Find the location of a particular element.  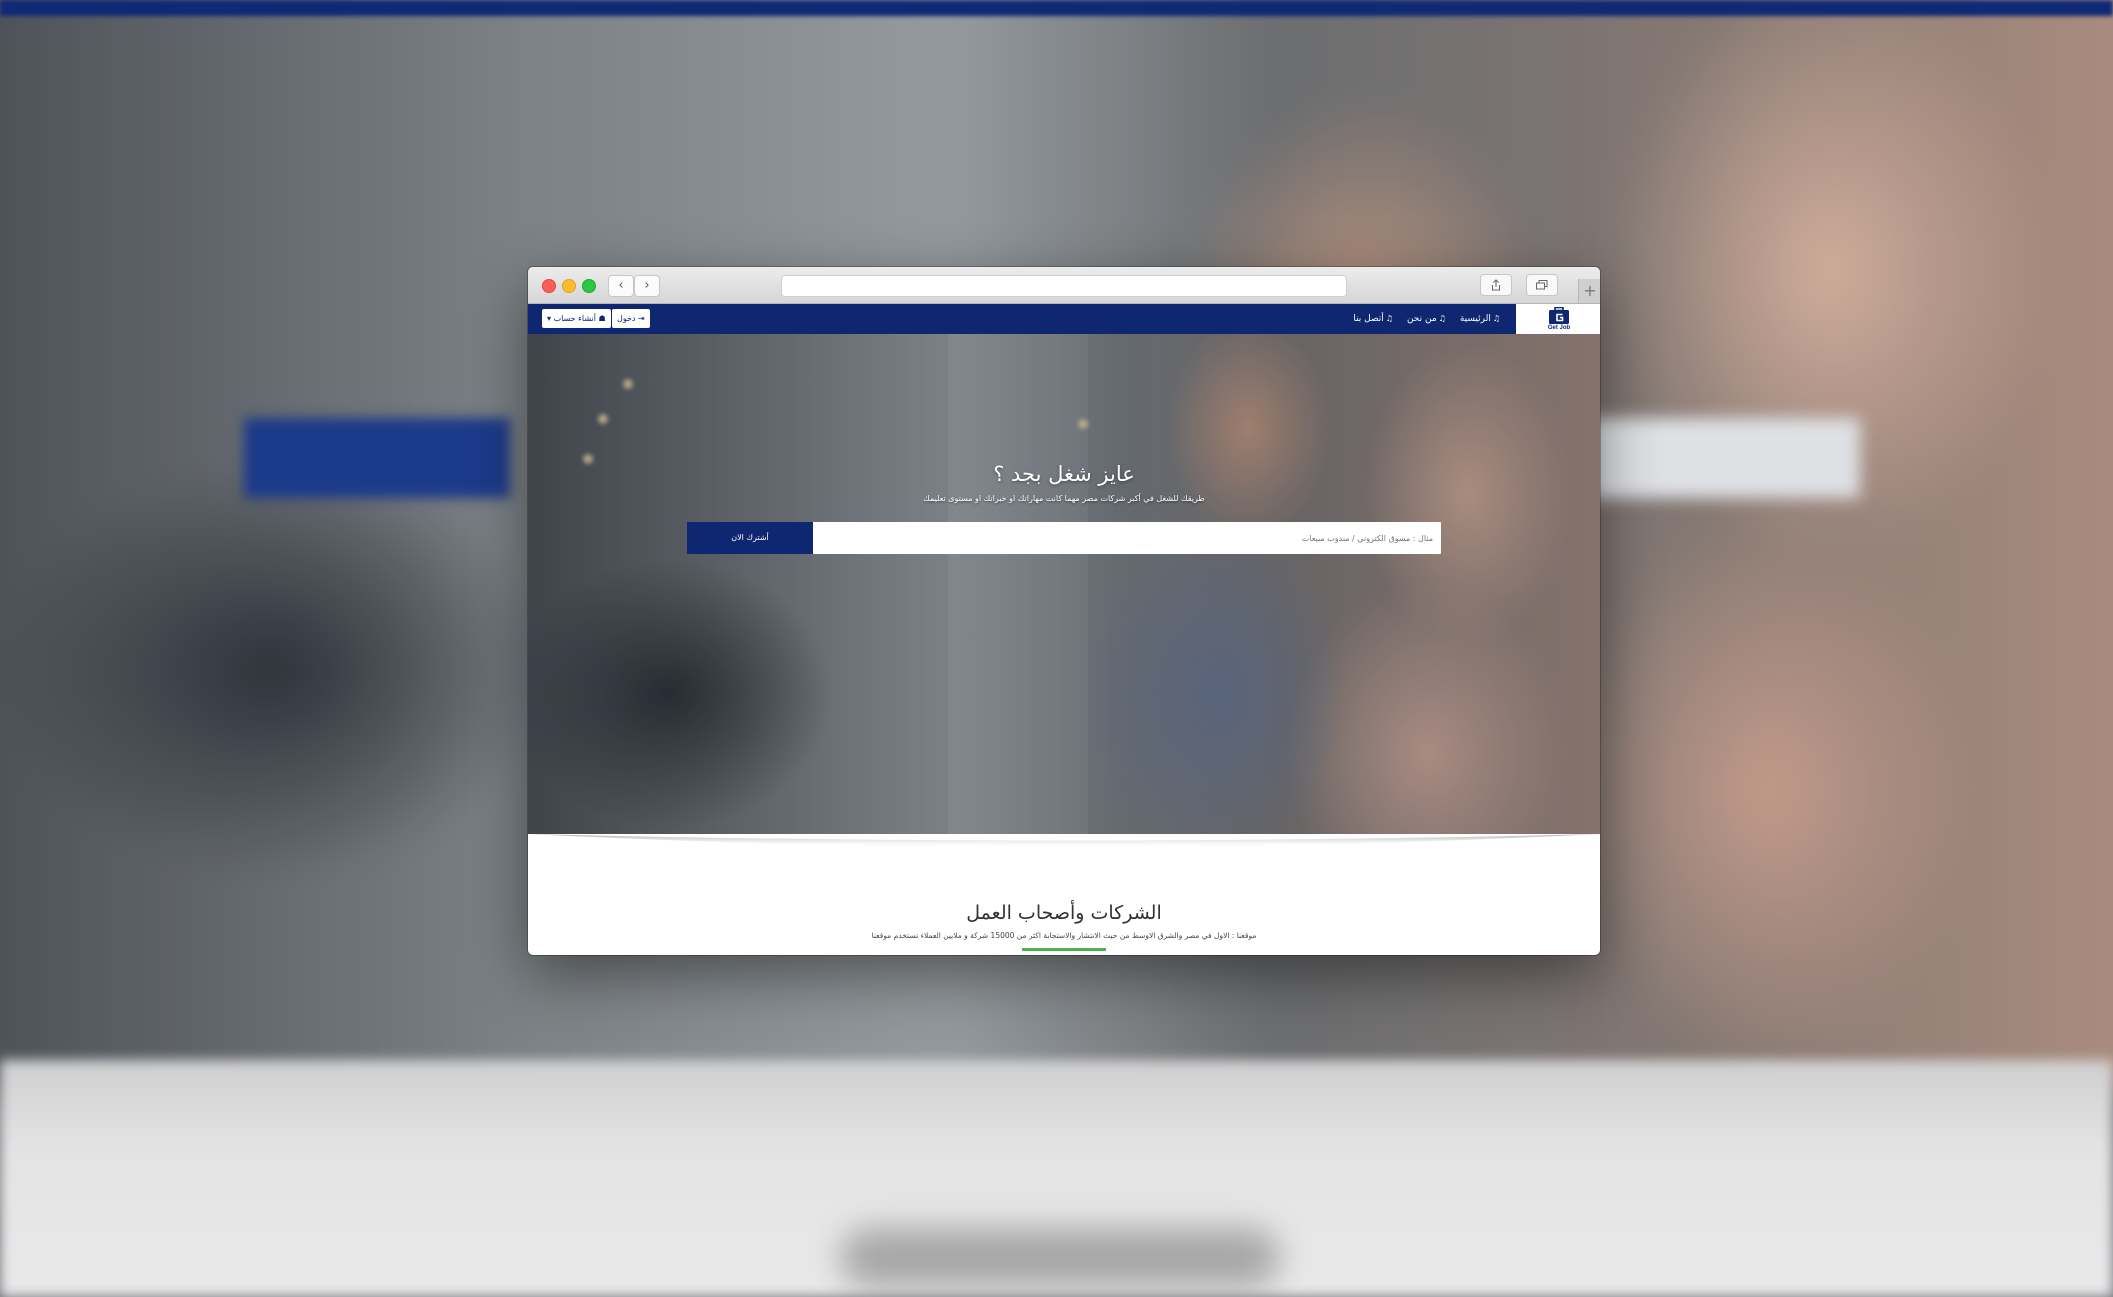

register-label: أنشاء حساب is located at coordinates (574, 318).